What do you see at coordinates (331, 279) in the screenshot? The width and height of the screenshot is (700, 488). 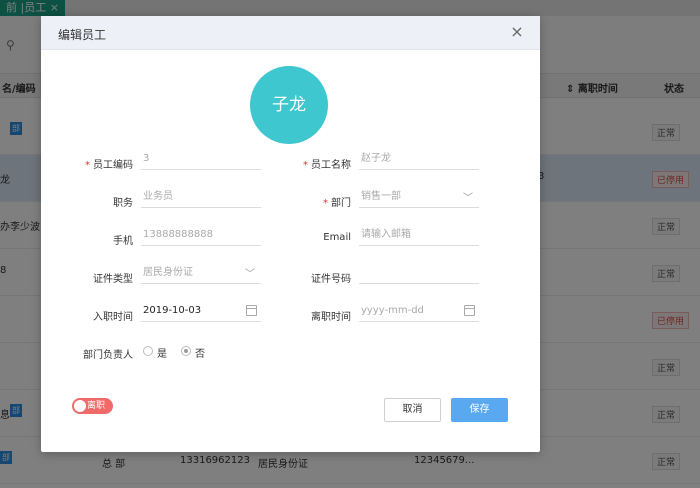 I see `id-no-label: 证件号码` at bounding box center [331, 279].